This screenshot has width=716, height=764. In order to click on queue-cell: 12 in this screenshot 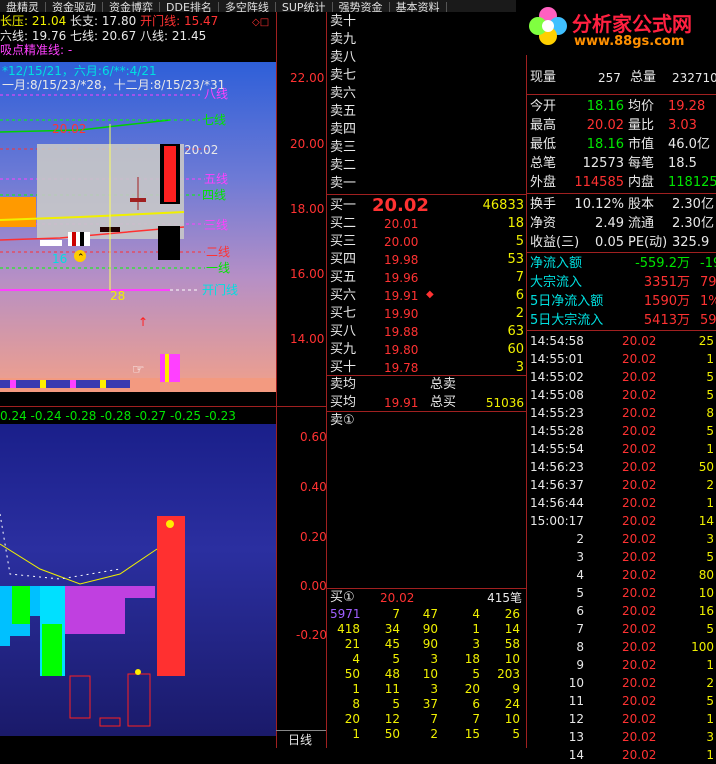, I will do `click(392, 719)`.